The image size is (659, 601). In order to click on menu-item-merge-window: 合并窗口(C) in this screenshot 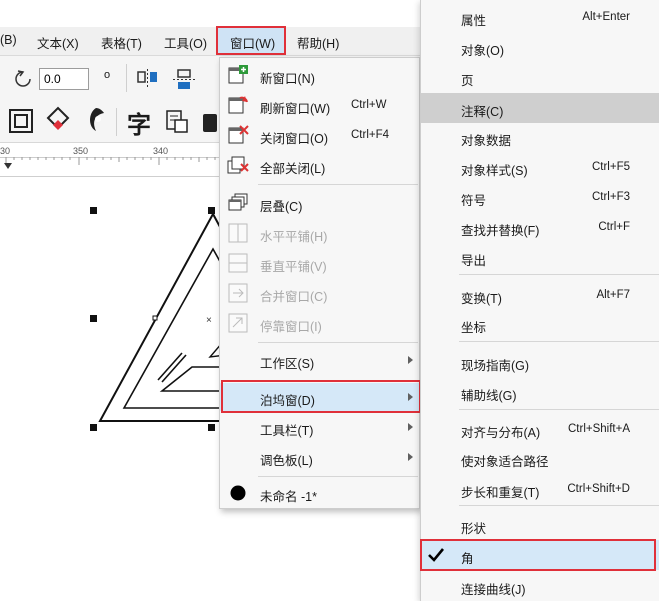, I will do `click(319, 293)`.